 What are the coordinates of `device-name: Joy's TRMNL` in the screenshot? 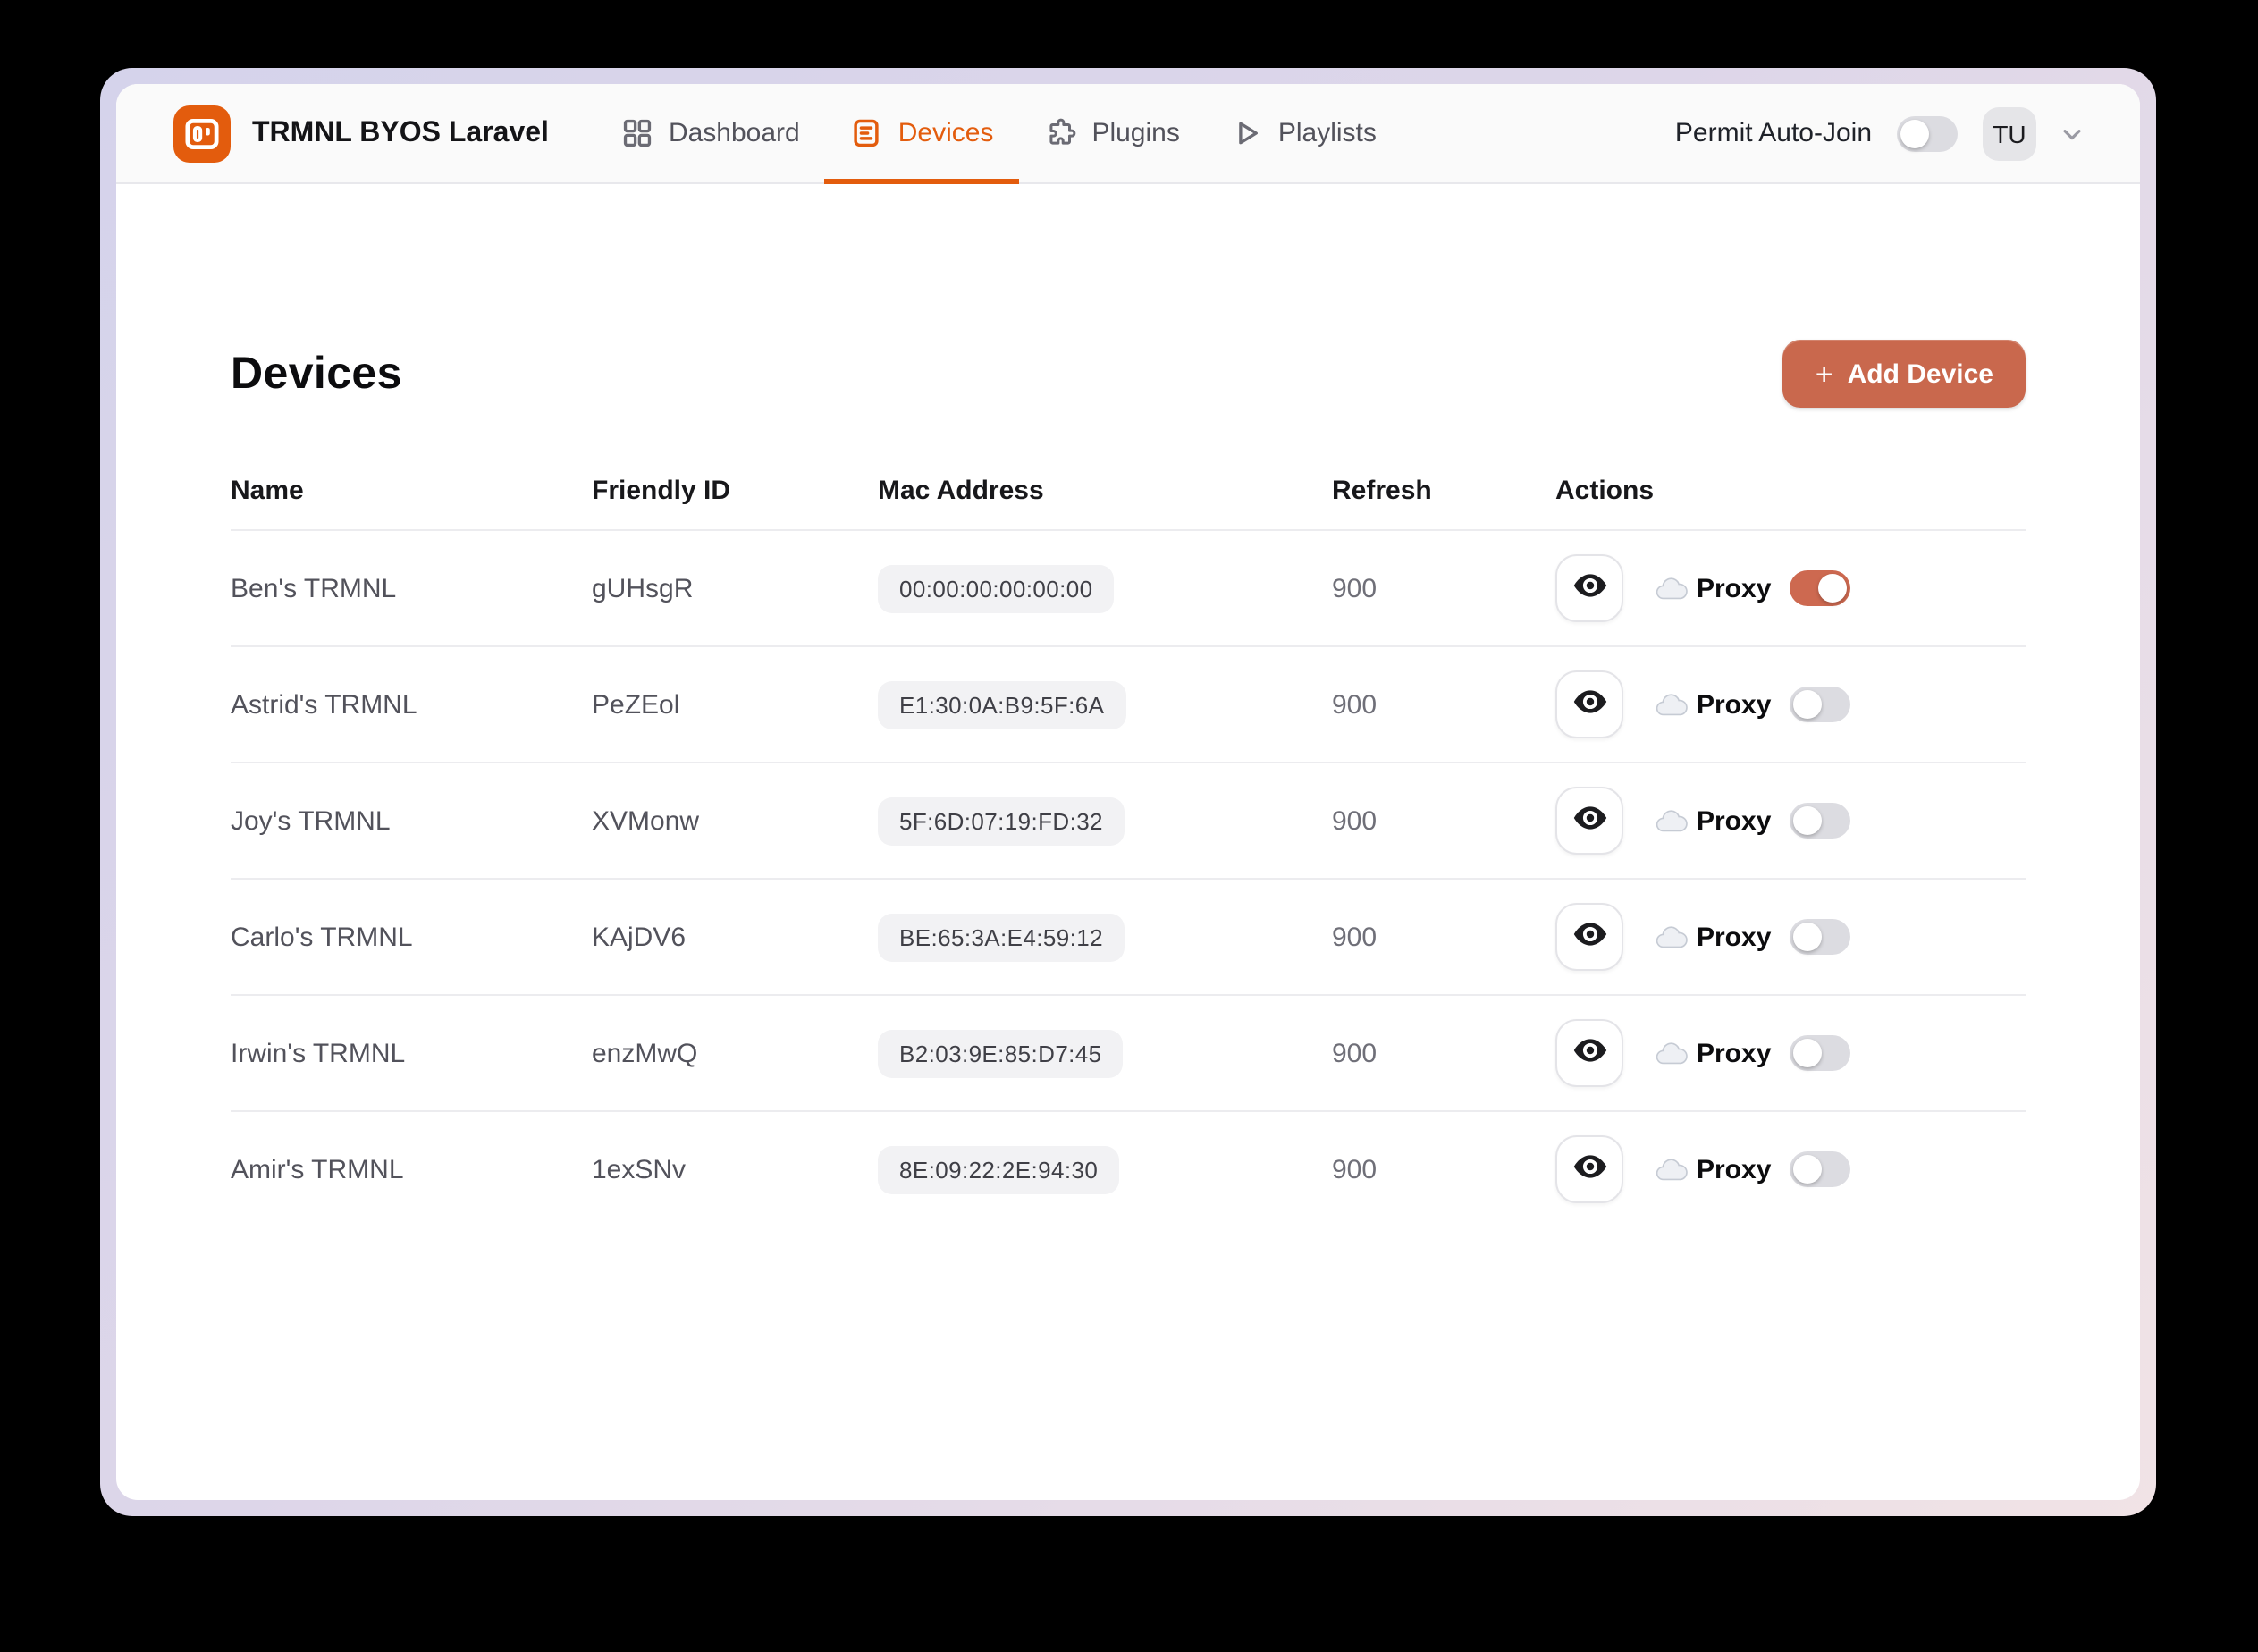 It's located at (311, 820).